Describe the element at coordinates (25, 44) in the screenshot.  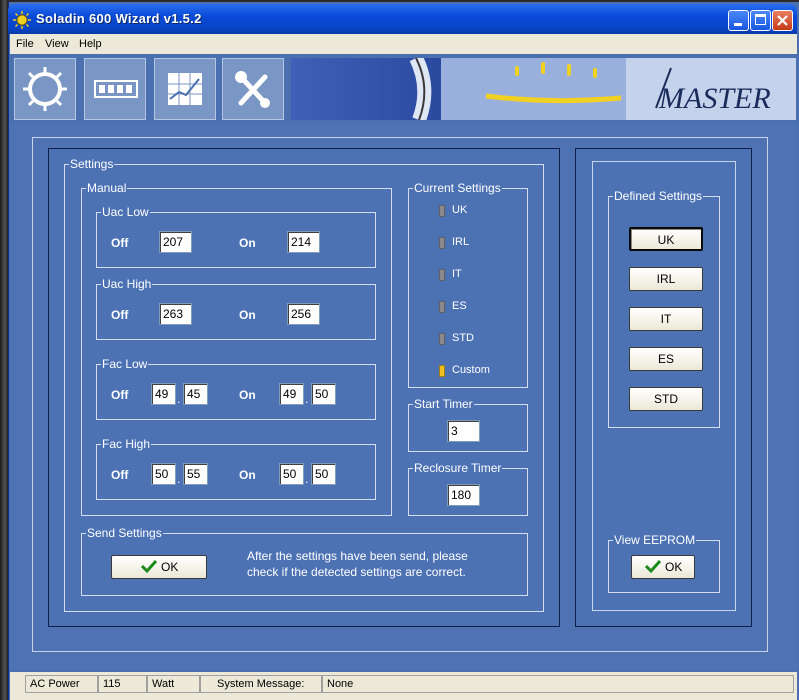
I see `menu-file: File` at that location.